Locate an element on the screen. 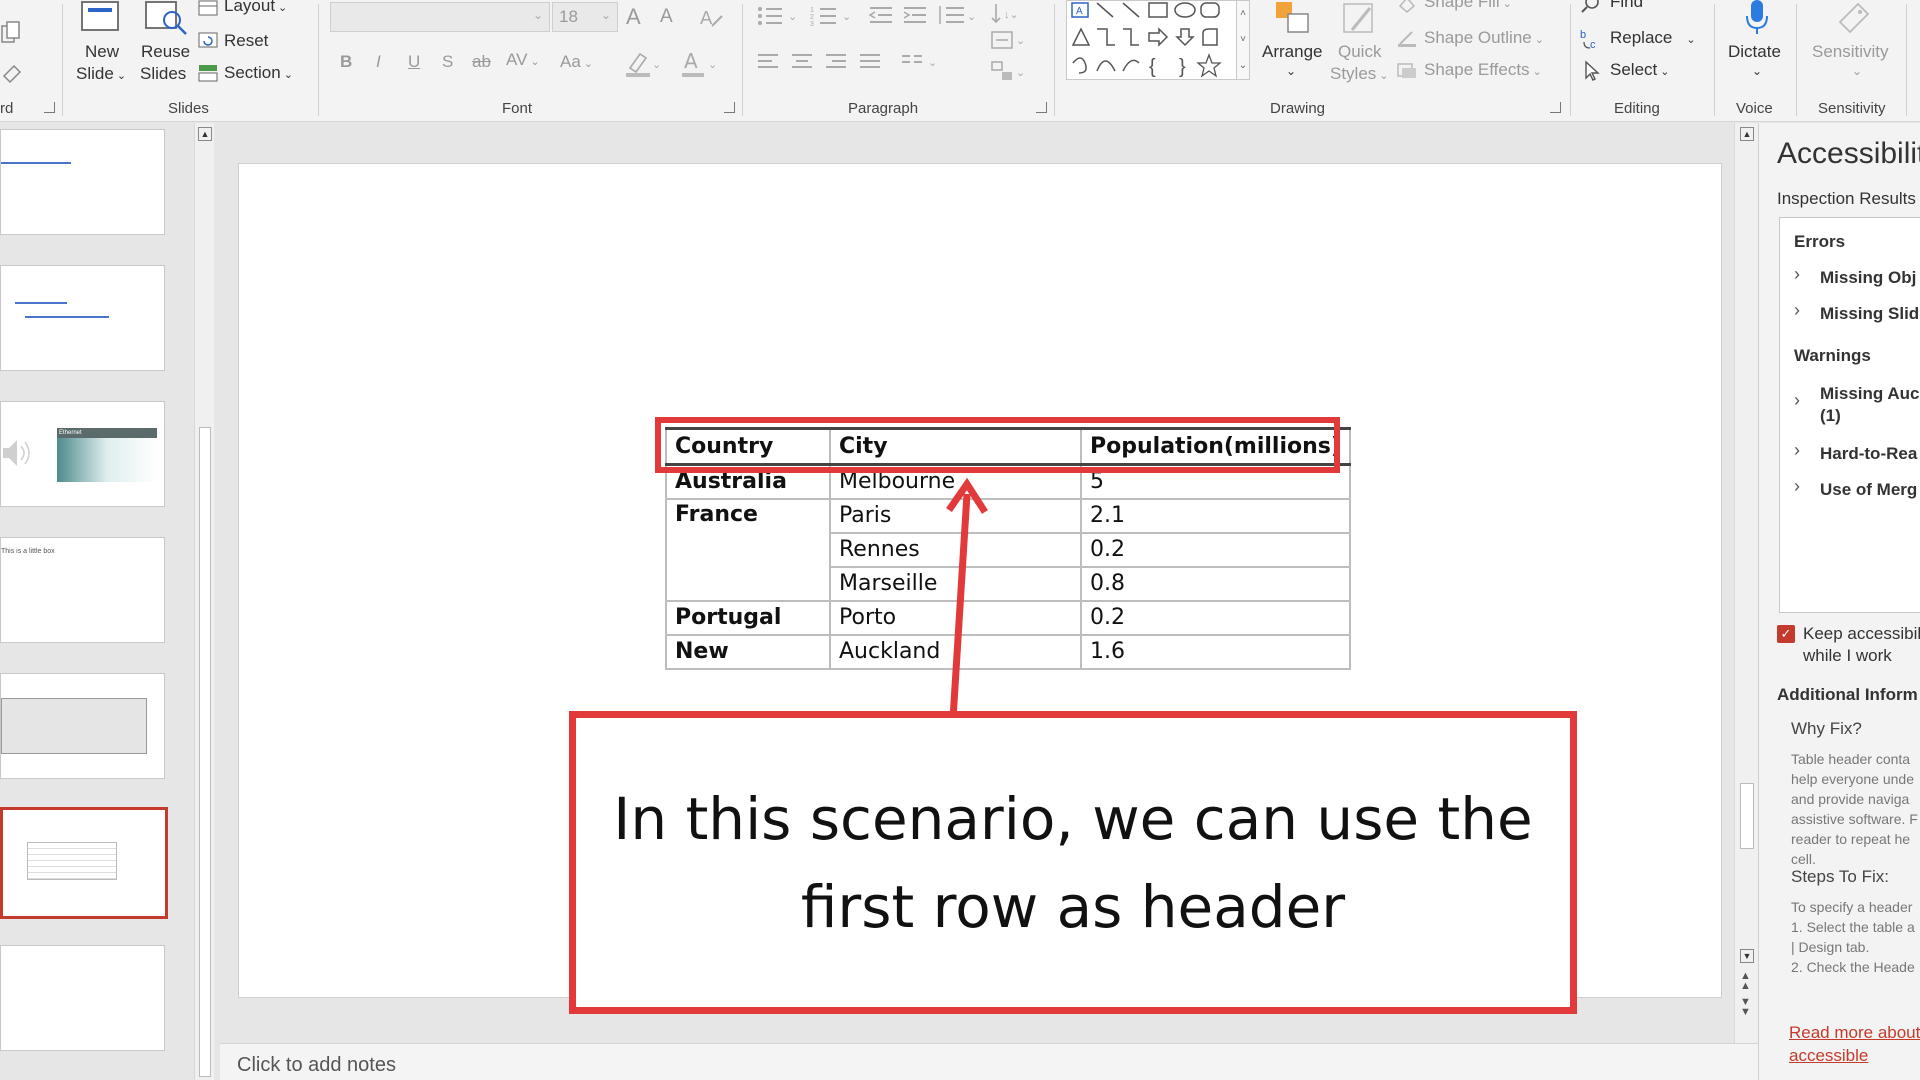 The width and height of the screenshot is (1920, 1080). shape-effects-button: Shape Effects ⌄ is located at coordinates (1476, 70).